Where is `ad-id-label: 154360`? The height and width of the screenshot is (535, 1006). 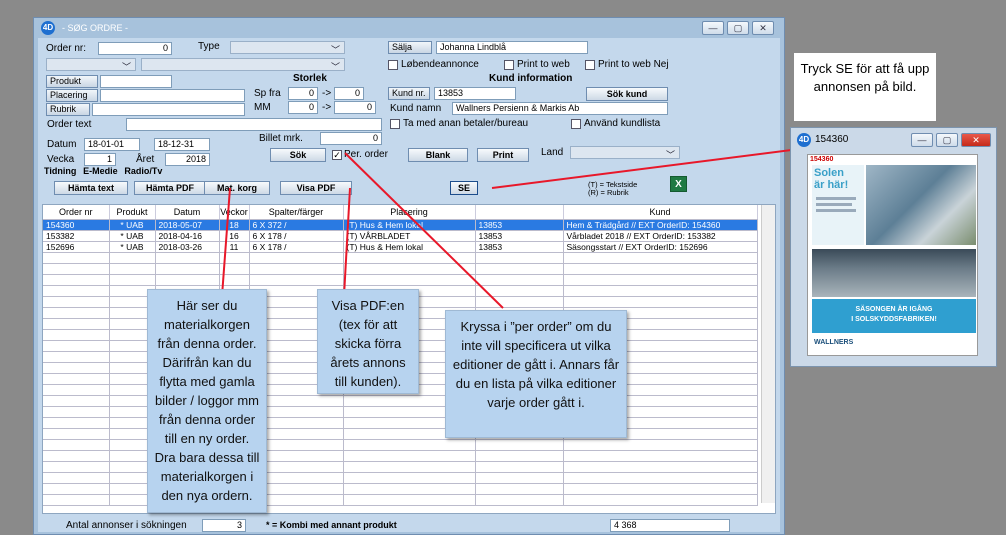
ad-id-label: 154360 is located at coordinates (822, 159).